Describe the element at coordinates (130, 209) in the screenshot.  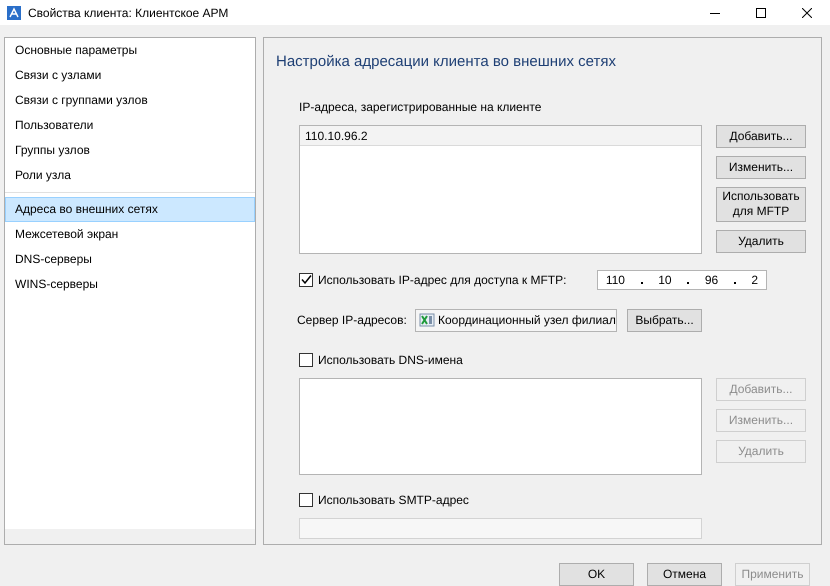
I see `sidebar-item: Адреса во внешних сетях` at that location.